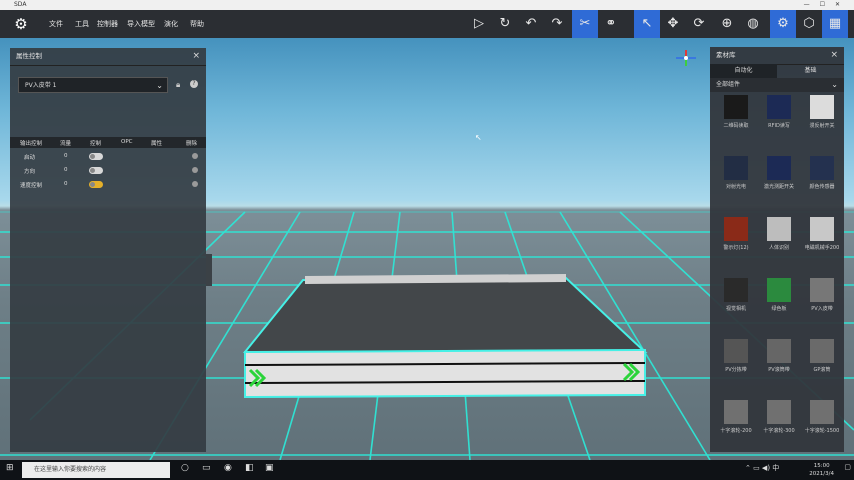 The width and height of the screenshot is (854, 480). Describe the element at coordinates (783, 24) in the screenshot. I see `settings-icon: ⚙` at that location.